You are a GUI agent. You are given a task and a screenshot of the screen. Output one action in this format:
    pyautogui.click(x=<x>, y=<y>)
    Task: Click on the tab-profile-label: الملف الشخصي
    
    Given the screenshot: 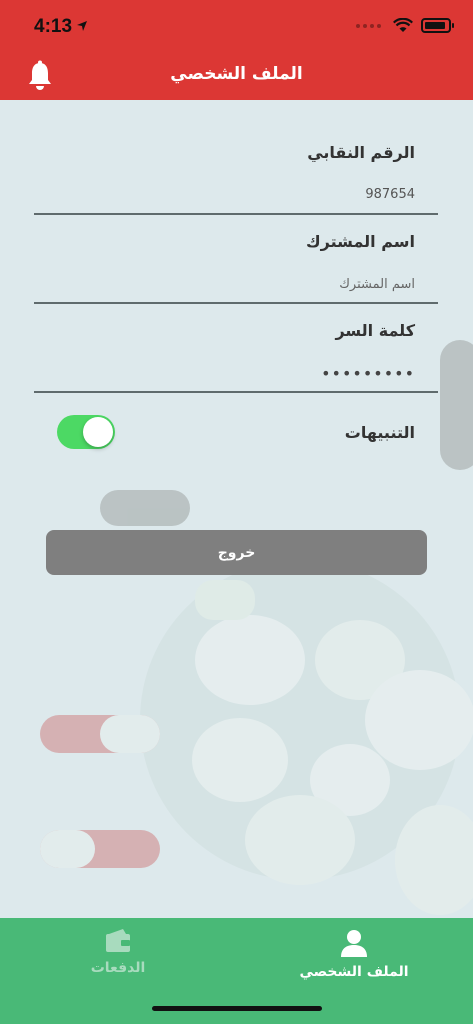 What is the action you would take?
    pyautogui.click(x=354, y=972)
    